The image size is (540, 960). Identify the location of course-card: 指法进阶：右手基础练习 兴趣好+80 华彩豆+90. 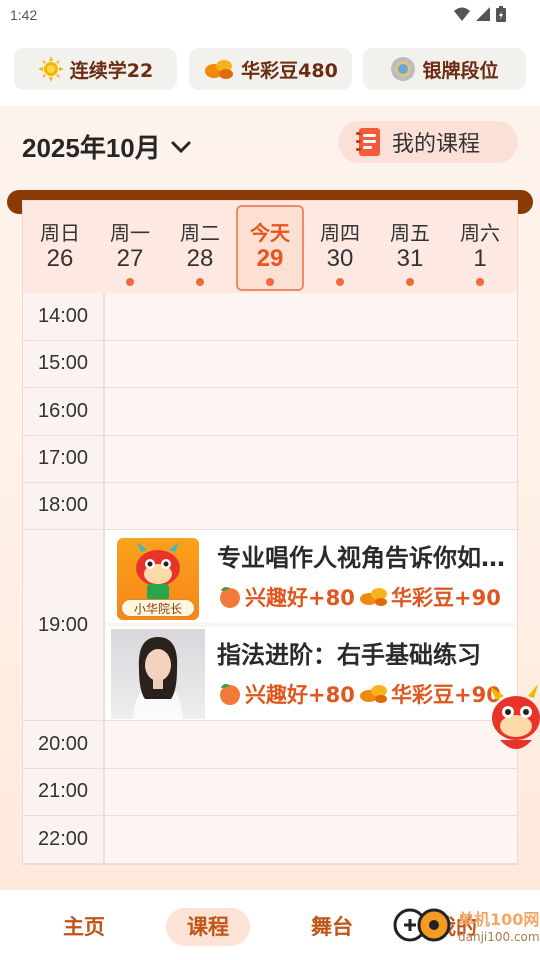
(311, 673).